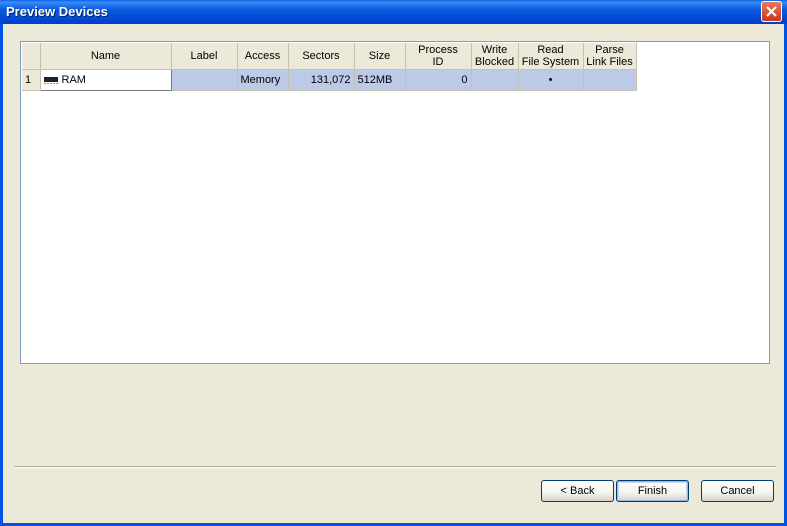 Image resolution: width=787 pixels, height=526 pixels. What do you see at coordinates (737, 491) in the screenshot?
I see `cancel-button: Cancel` at bounding box center [737, 491].